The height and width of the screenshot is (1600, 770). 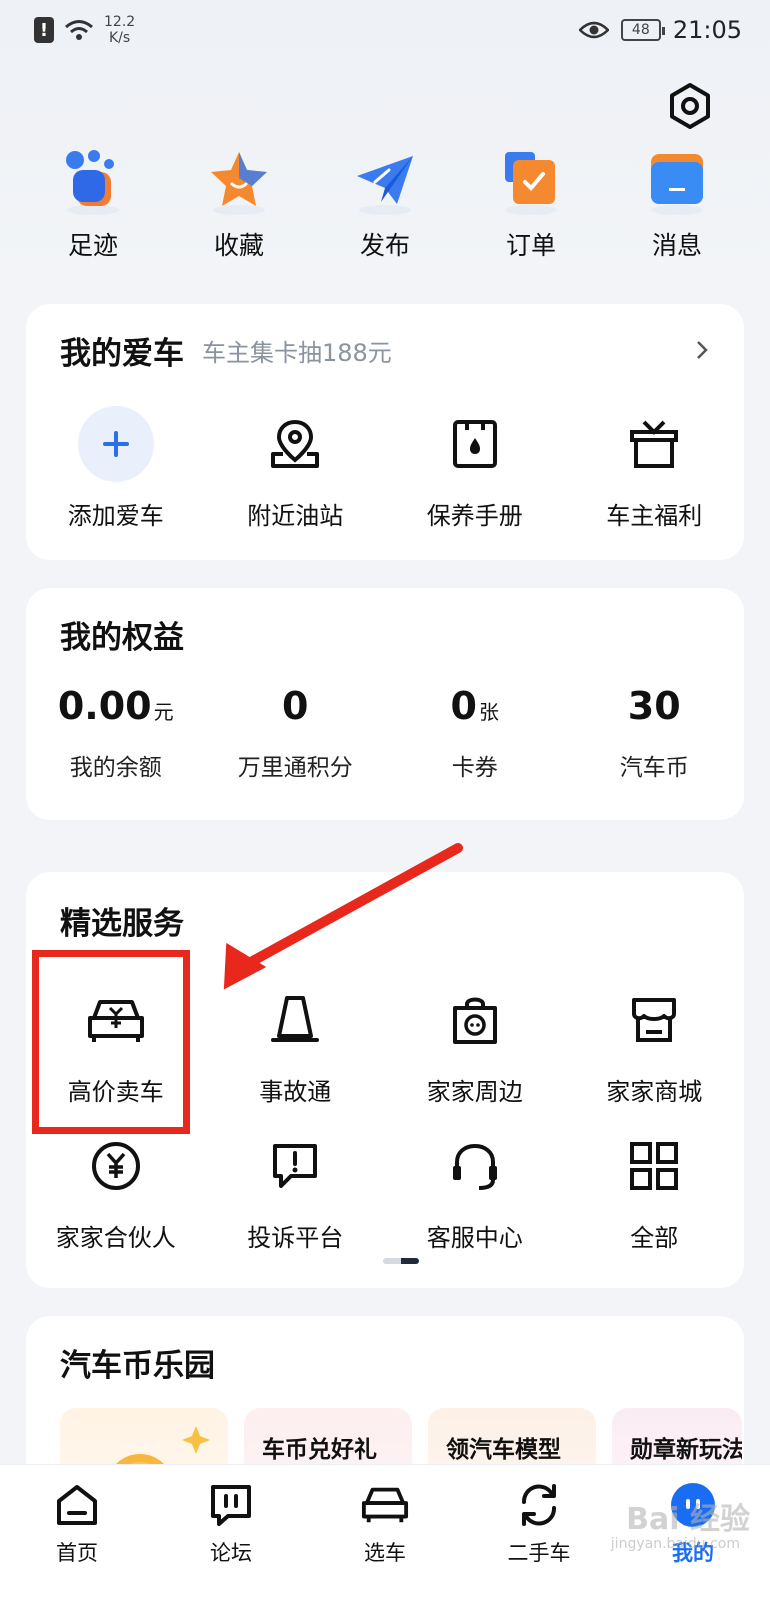 I want to click on maintenance-book-button: 保养手册, so click(x=475, y=468).